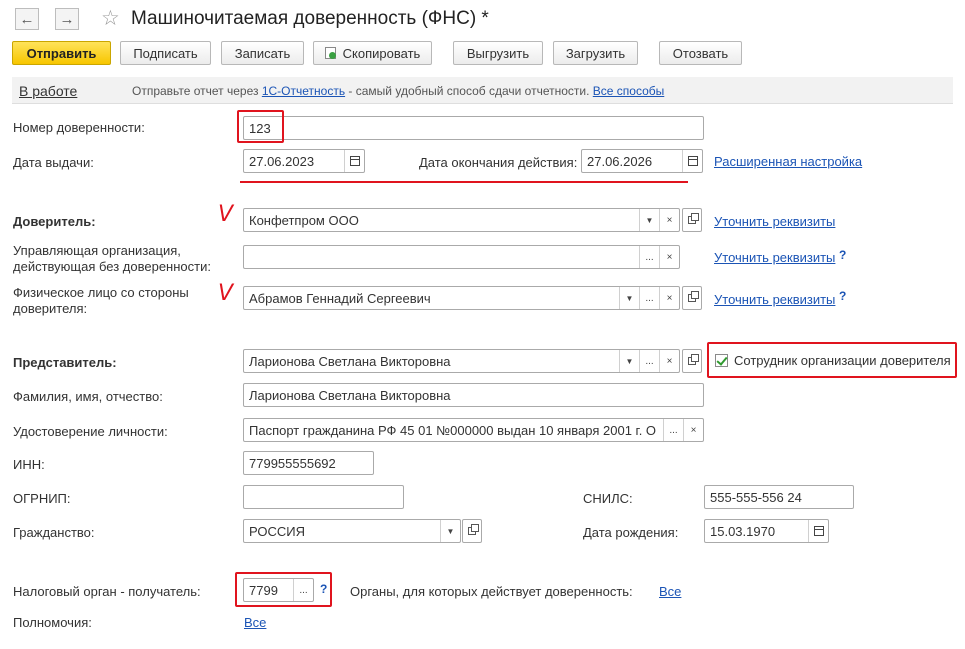 This screenshot has height=649, width=965. Describe the element at coordinates (692, 298) in the screenshot. I see `open-individual-button` at that location.